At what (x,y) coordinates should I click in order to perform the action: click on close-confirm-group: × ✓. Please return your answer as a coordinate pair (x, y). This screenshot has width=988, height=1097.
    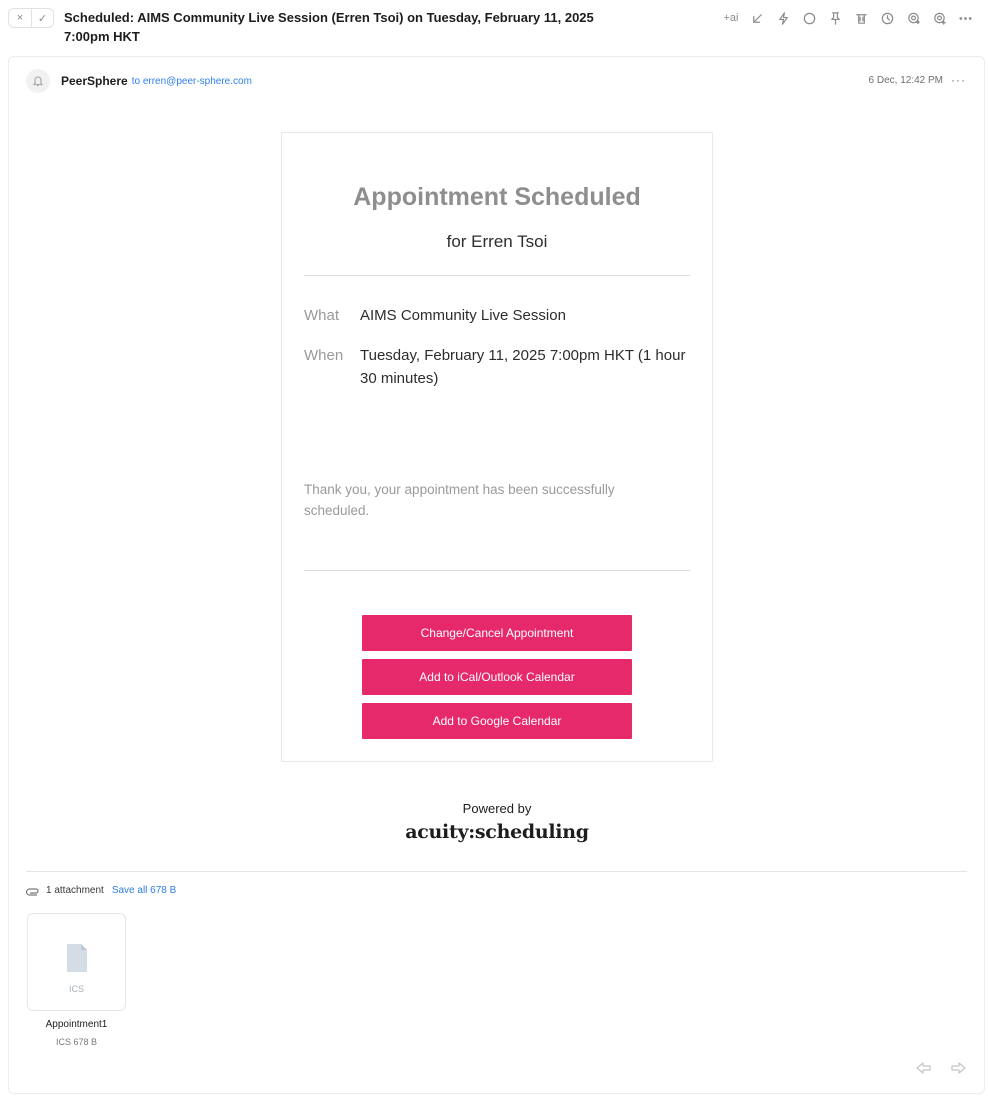
    Looking at the image, I should click on (31, 18).